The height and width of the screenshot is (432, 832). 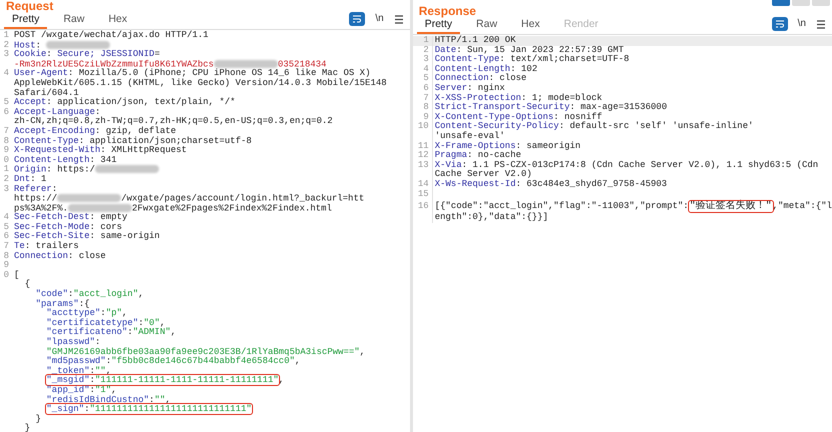 What do you see at coordinates (132, 141) in the screenshot?
I see `code-line: Content-Type: application/json;charset=utf-8` at bounding box center [132, 141].